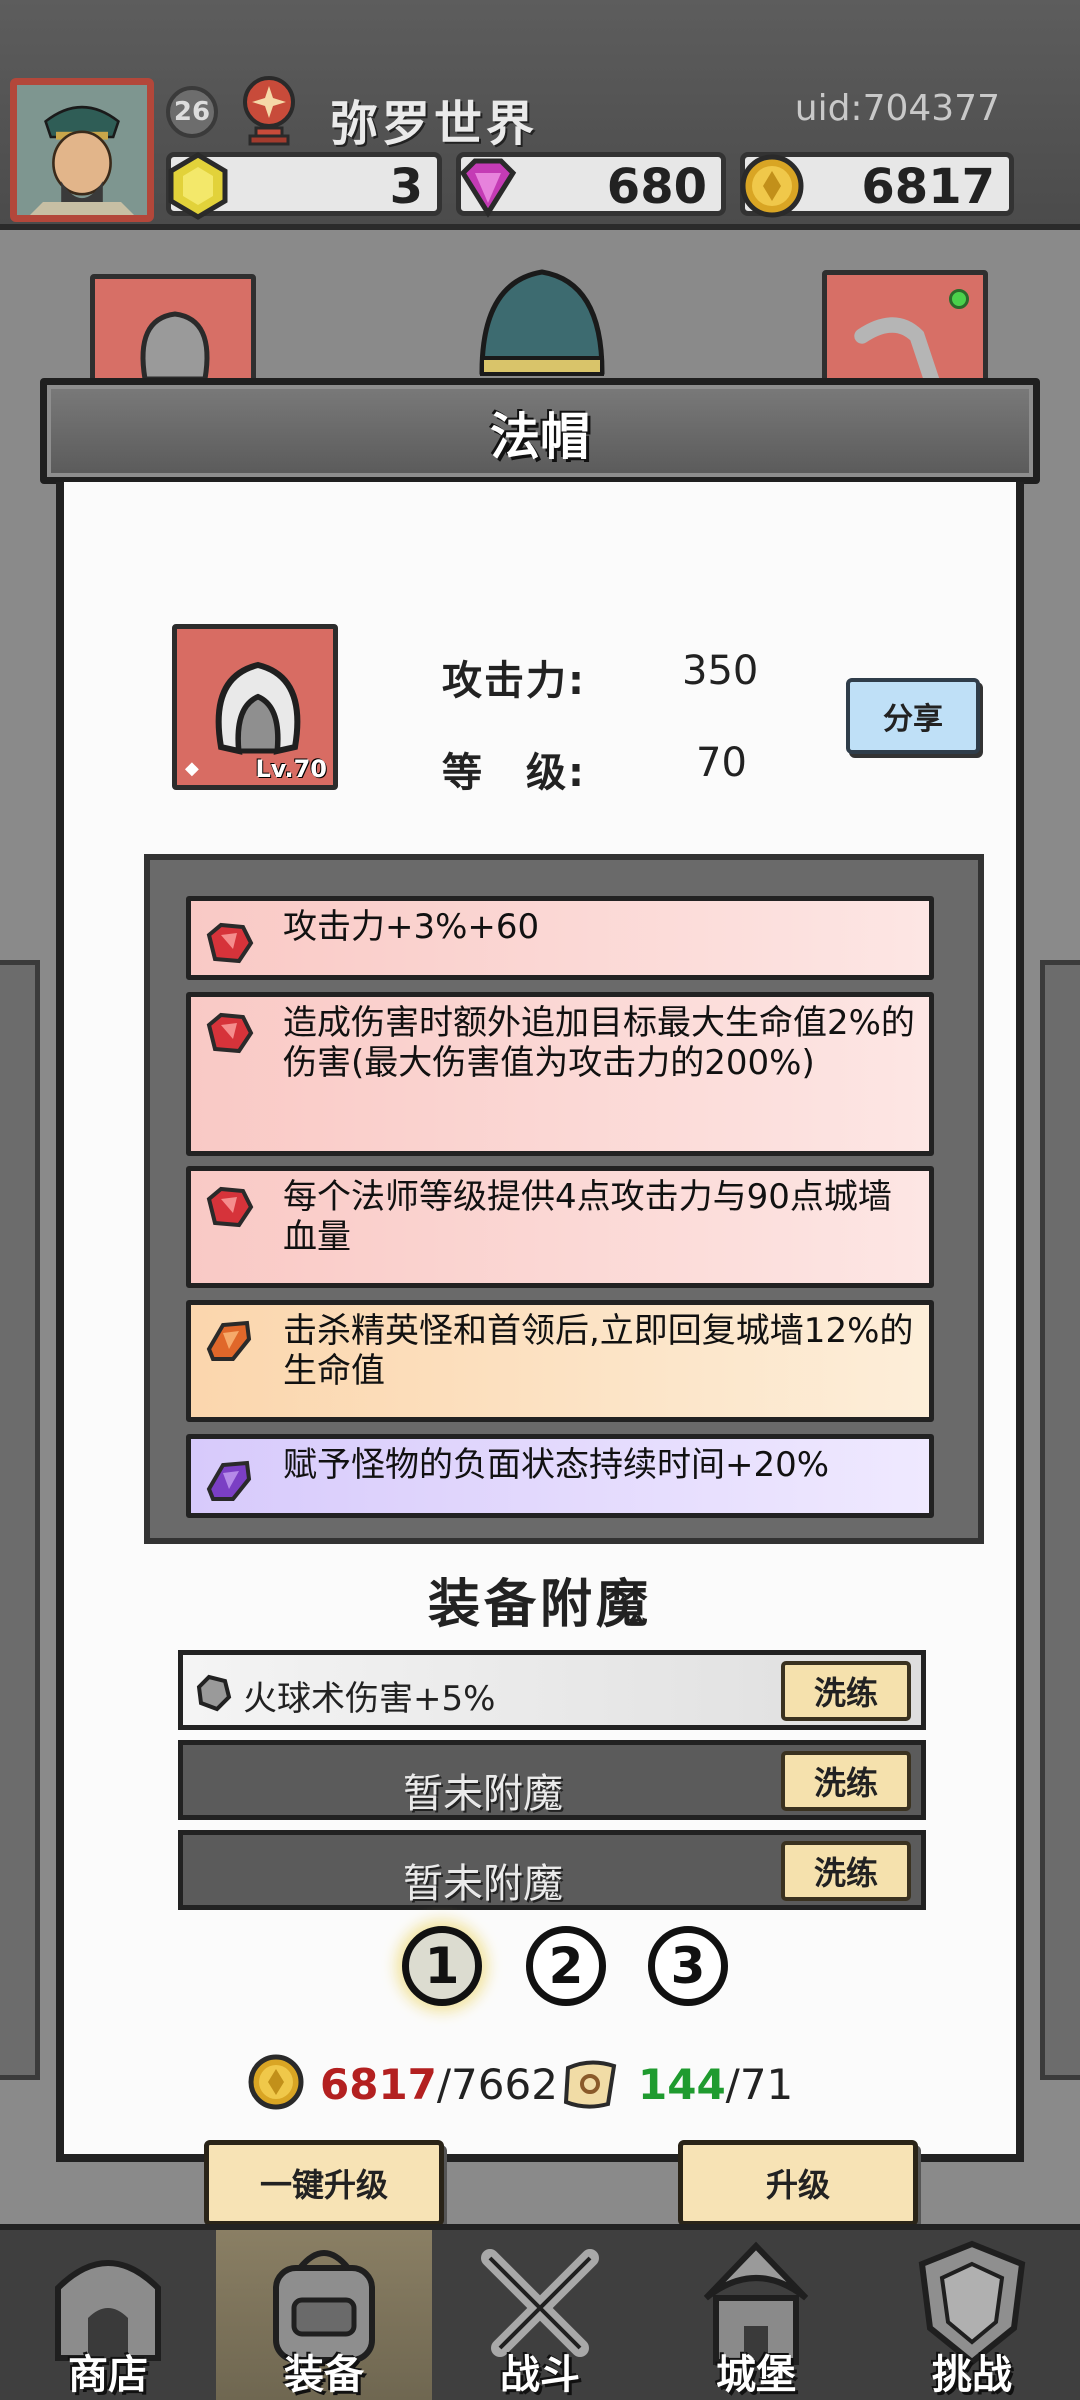 Image resolution: width=1080 pixels, height=2400 pixels. Describe the element at coordinates (566, 1966) in the screenshot. I see `enchant-page-2: 2` at that location.